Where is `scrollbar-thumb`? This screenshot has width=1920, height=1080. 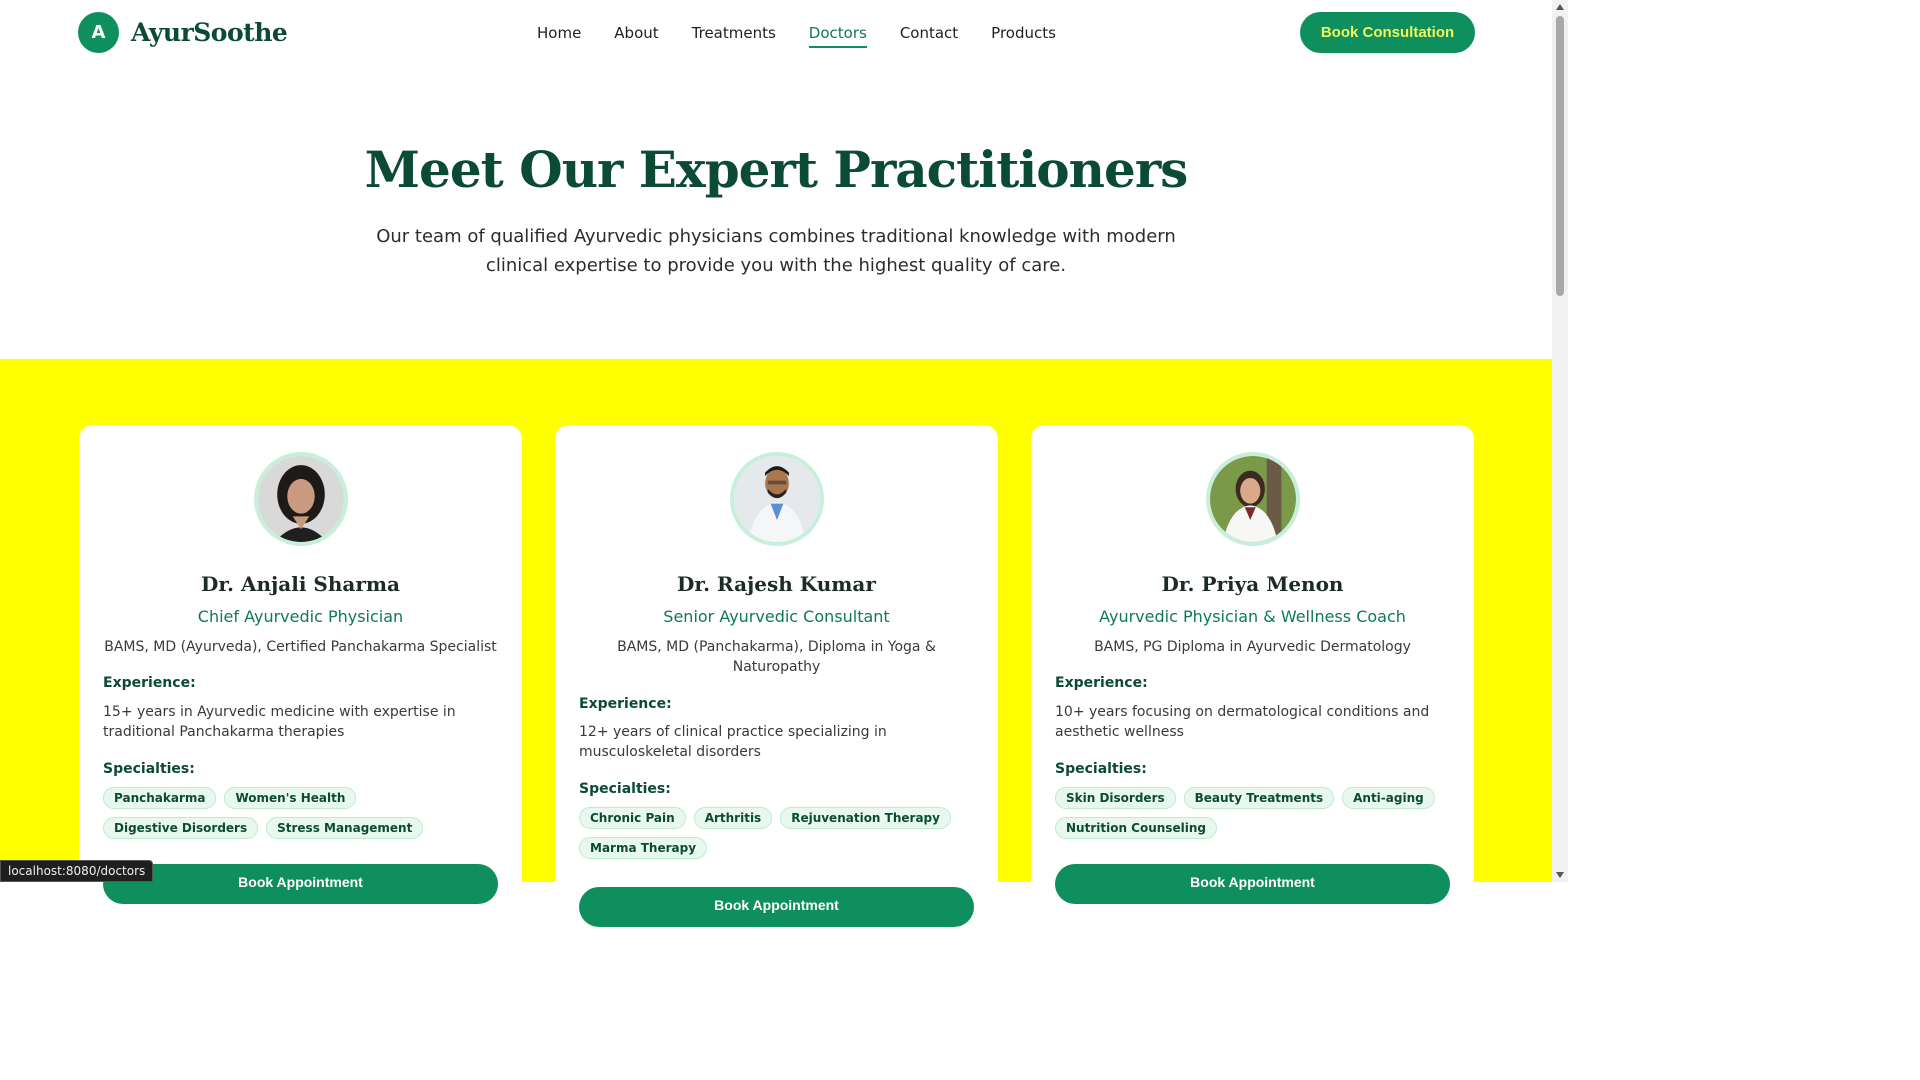
scrollbar-thumb is located at coordinates (1560, 156).